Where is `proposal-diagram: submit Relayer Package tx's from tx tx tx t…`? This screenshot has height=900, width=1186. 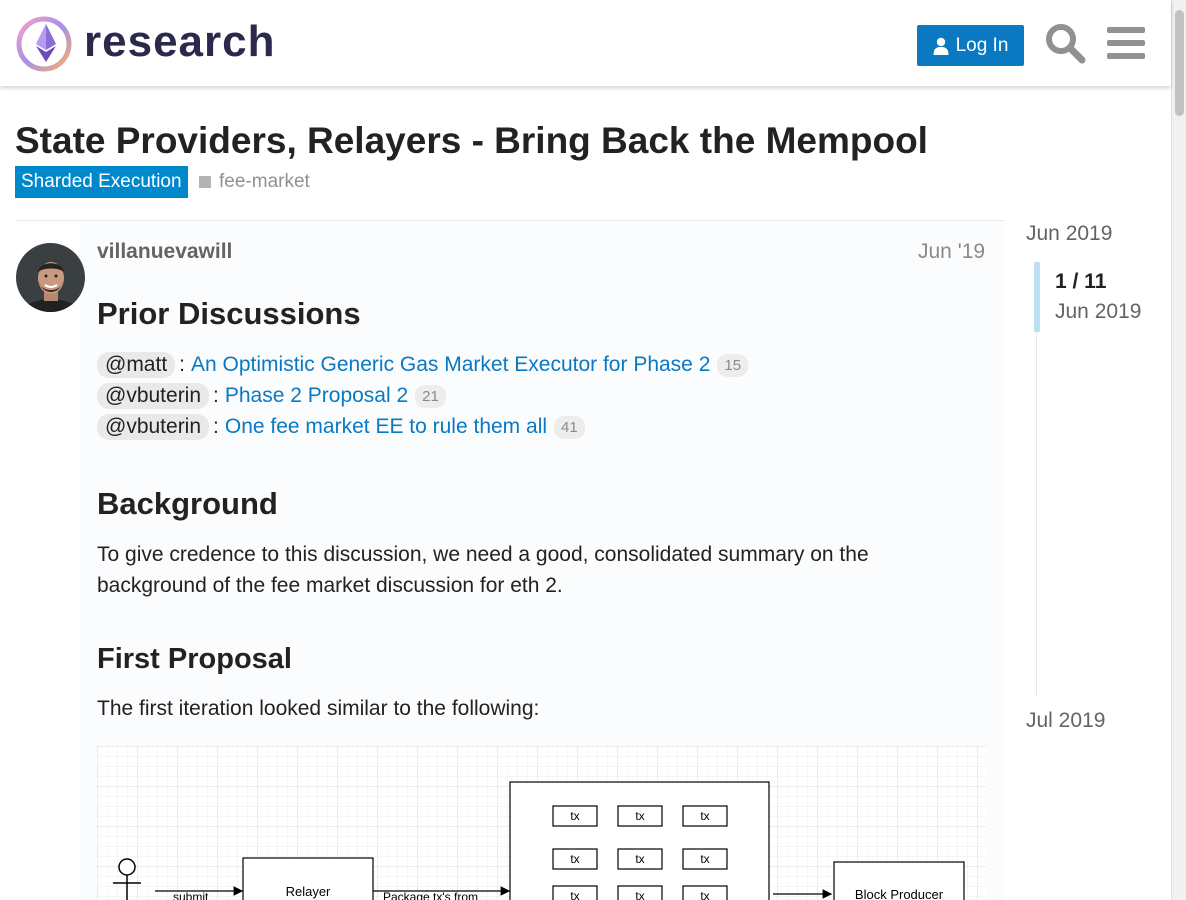 proposal-diagram: submit Relayer Package tx's from tx tx tx t… is located at coordinates (541, 823).